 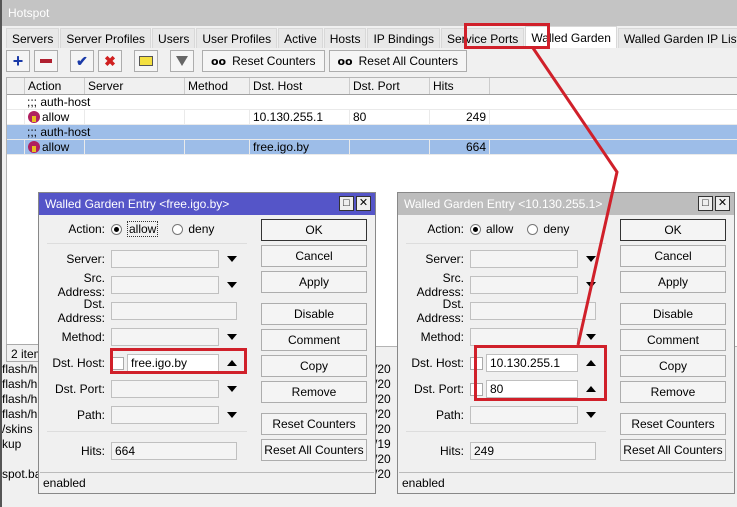 I want to click on annotation-connector, so click(x=575, y=196).